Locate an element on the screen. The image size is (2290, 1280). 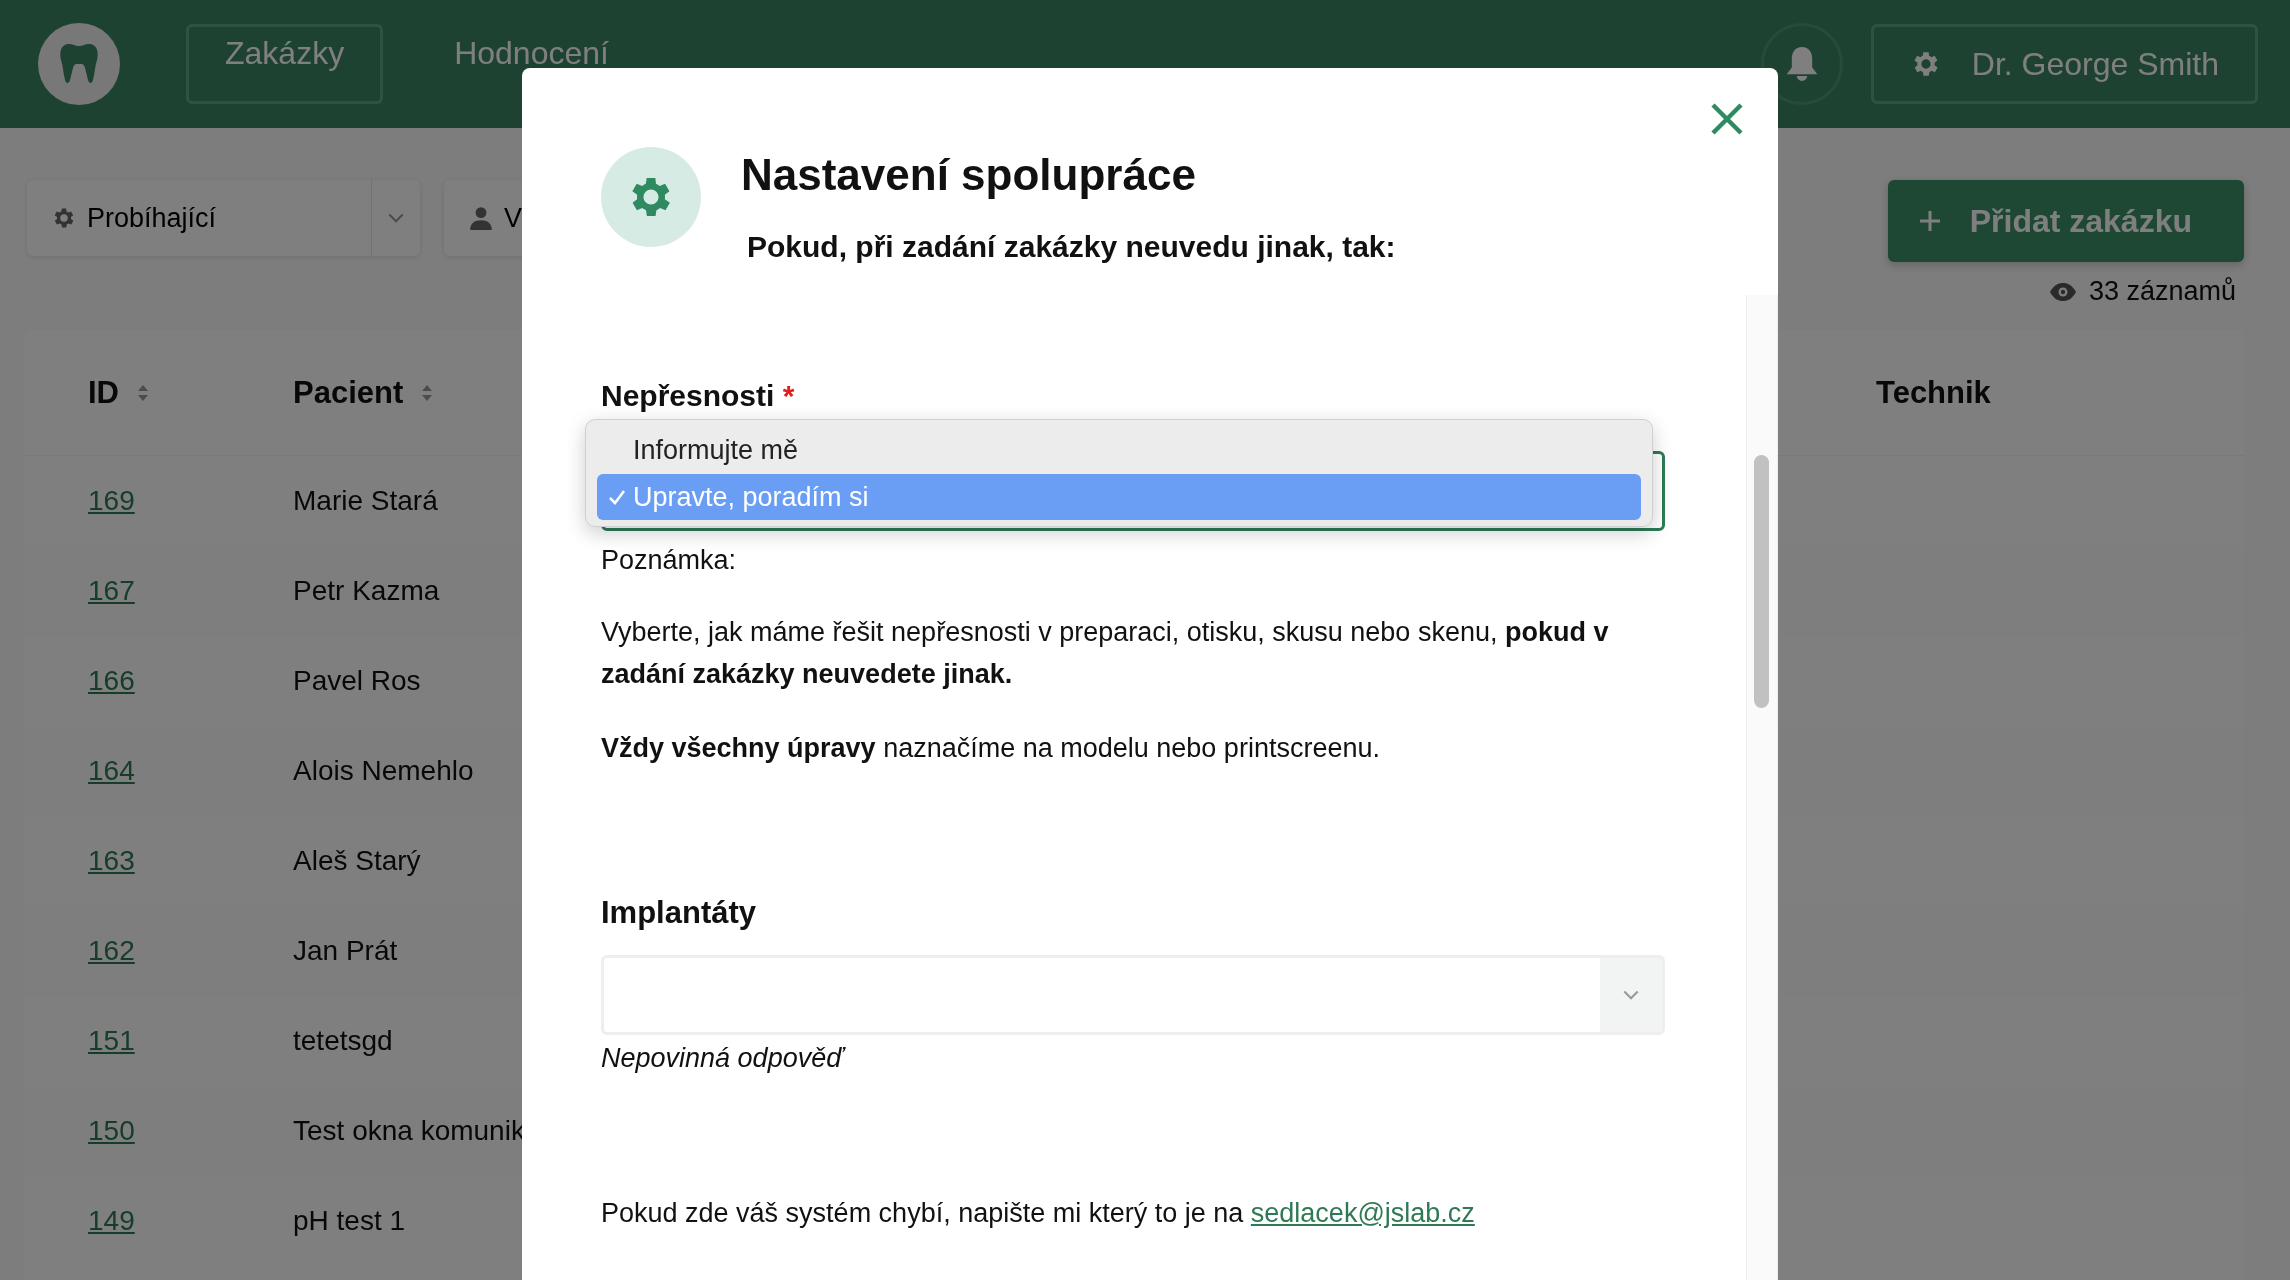
table-cell: Alois Nemehlo is located at coordinates (383, 770).